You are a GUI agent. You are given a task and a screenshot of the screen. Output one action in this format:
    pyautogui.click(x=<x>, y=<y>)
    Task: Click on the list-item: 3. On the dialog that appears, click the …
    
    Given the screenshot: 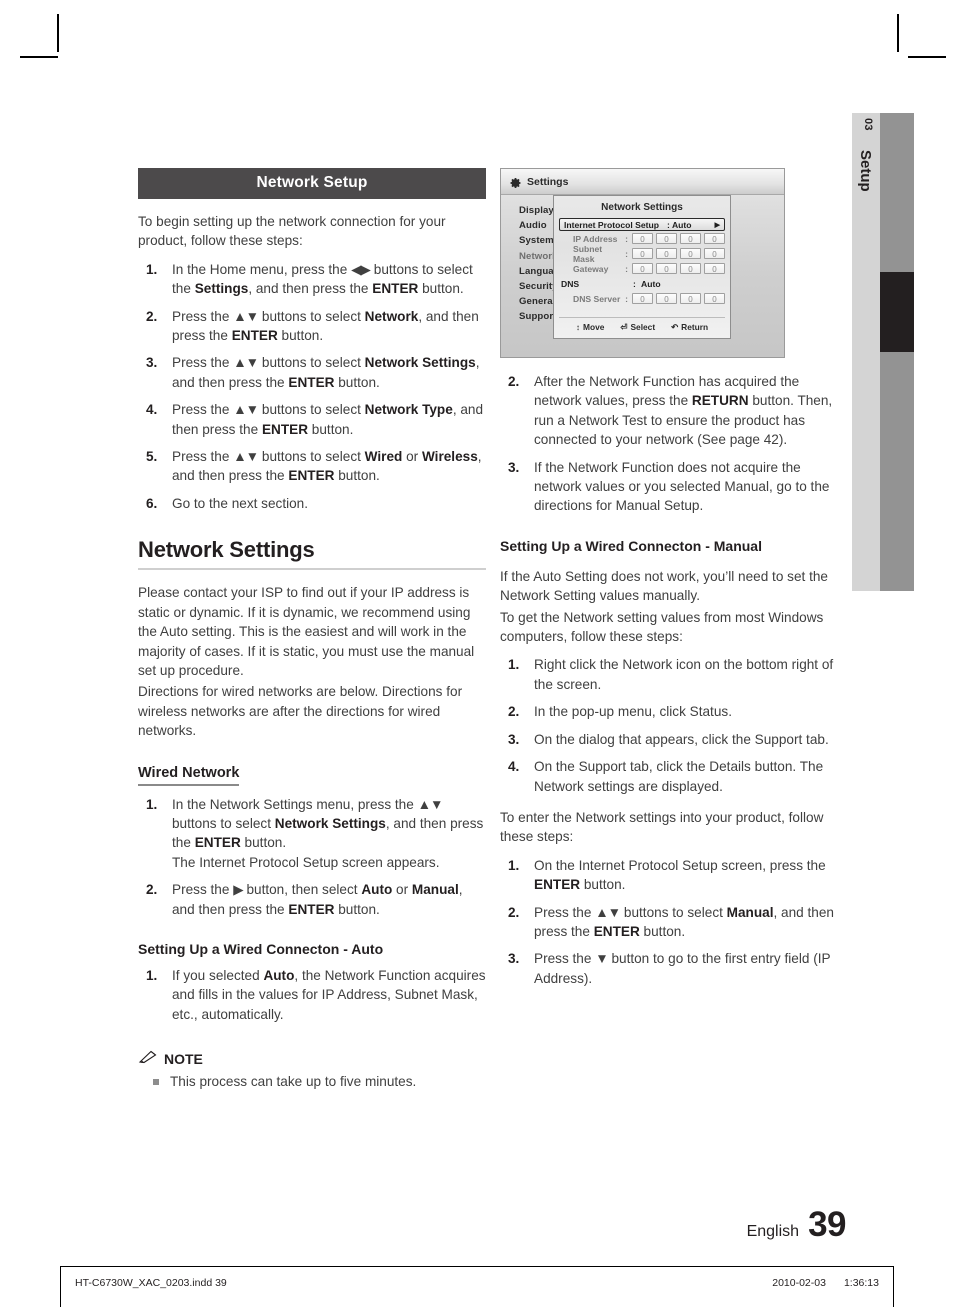 What is the action you would take?
    pyautogui.click(x=672, y=739)
    